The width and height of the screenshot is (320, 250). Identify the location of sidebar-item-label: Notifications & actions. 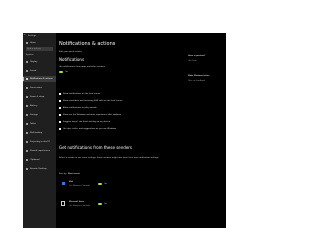
(41, 79).